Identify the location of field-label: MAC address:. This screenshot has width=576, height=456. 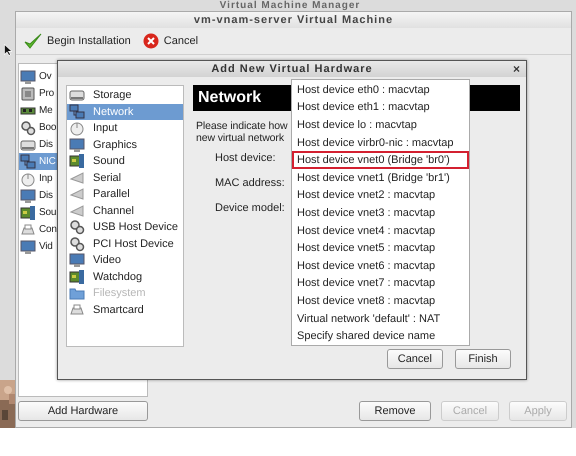
(250, 183).